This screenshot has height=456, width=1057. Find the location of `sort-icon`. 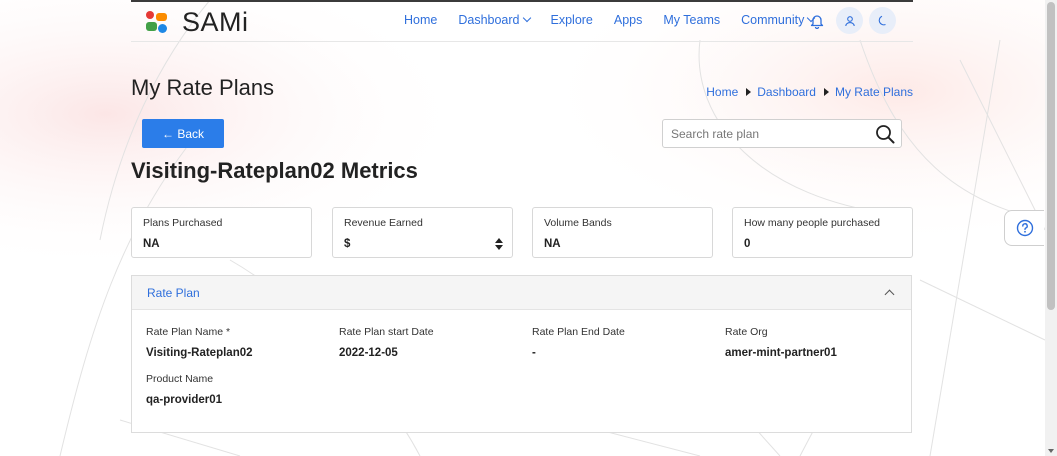

sort-icon is located at coordinates (499, 244).